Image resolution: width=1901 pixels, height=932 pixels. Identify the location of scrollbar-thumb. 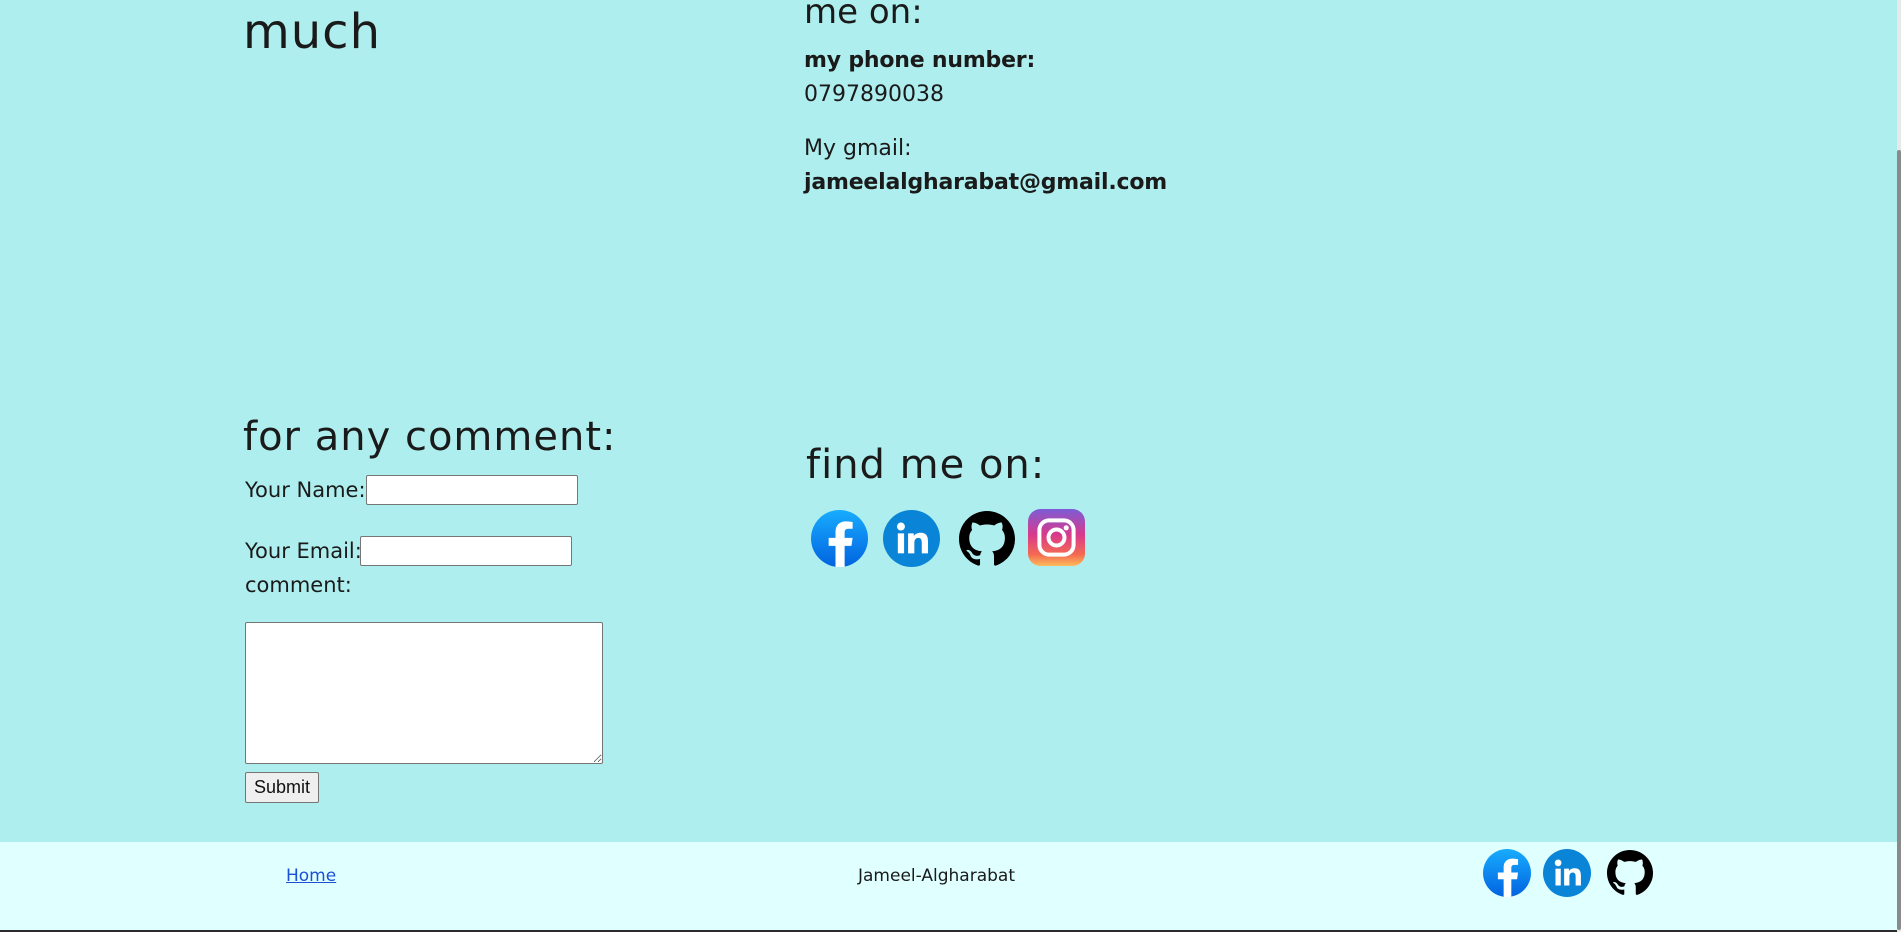
(1899, 540).